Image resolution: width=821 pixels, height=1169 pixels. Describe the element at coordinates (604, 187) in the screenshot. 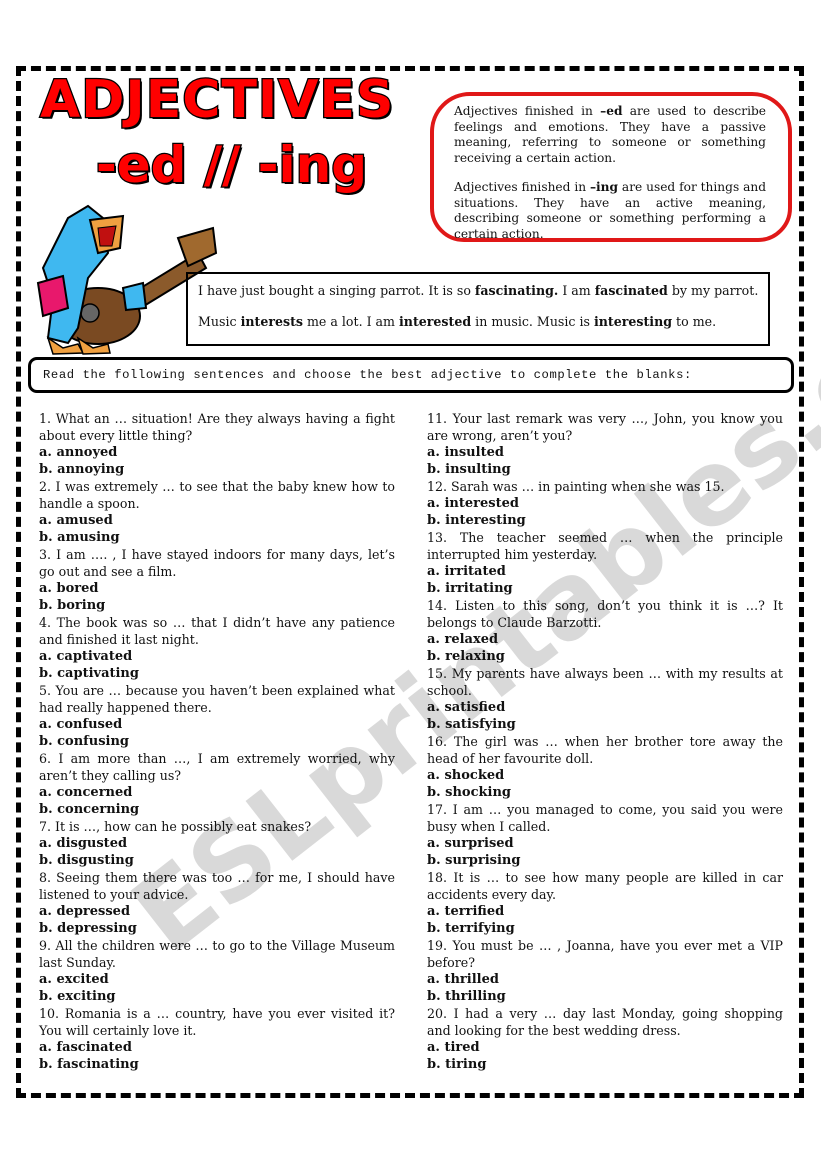

I see `ing-suffix: –ing` at that location.